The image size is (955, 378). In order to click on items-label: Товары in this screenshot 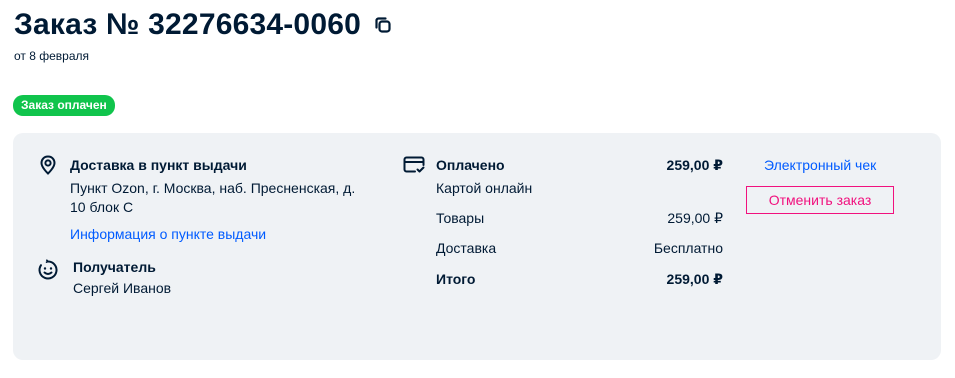, I will do `click(460, 218)`.